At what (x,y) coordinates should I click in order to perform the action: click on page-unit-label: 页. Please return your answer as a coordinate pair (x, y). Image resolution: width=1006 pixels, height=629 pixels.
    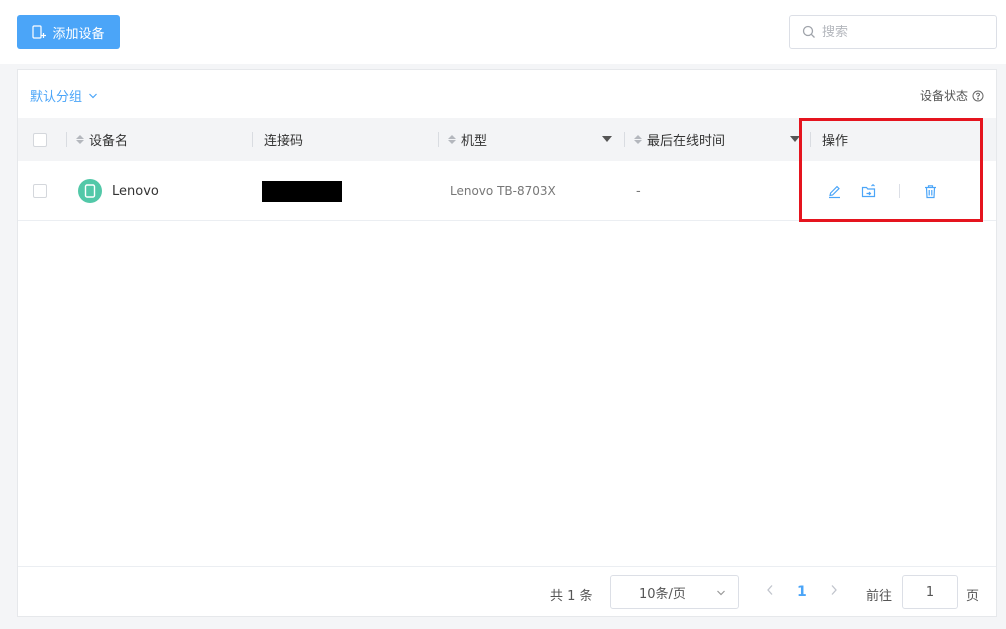
    Looking at the image, I should click on (973, 596).